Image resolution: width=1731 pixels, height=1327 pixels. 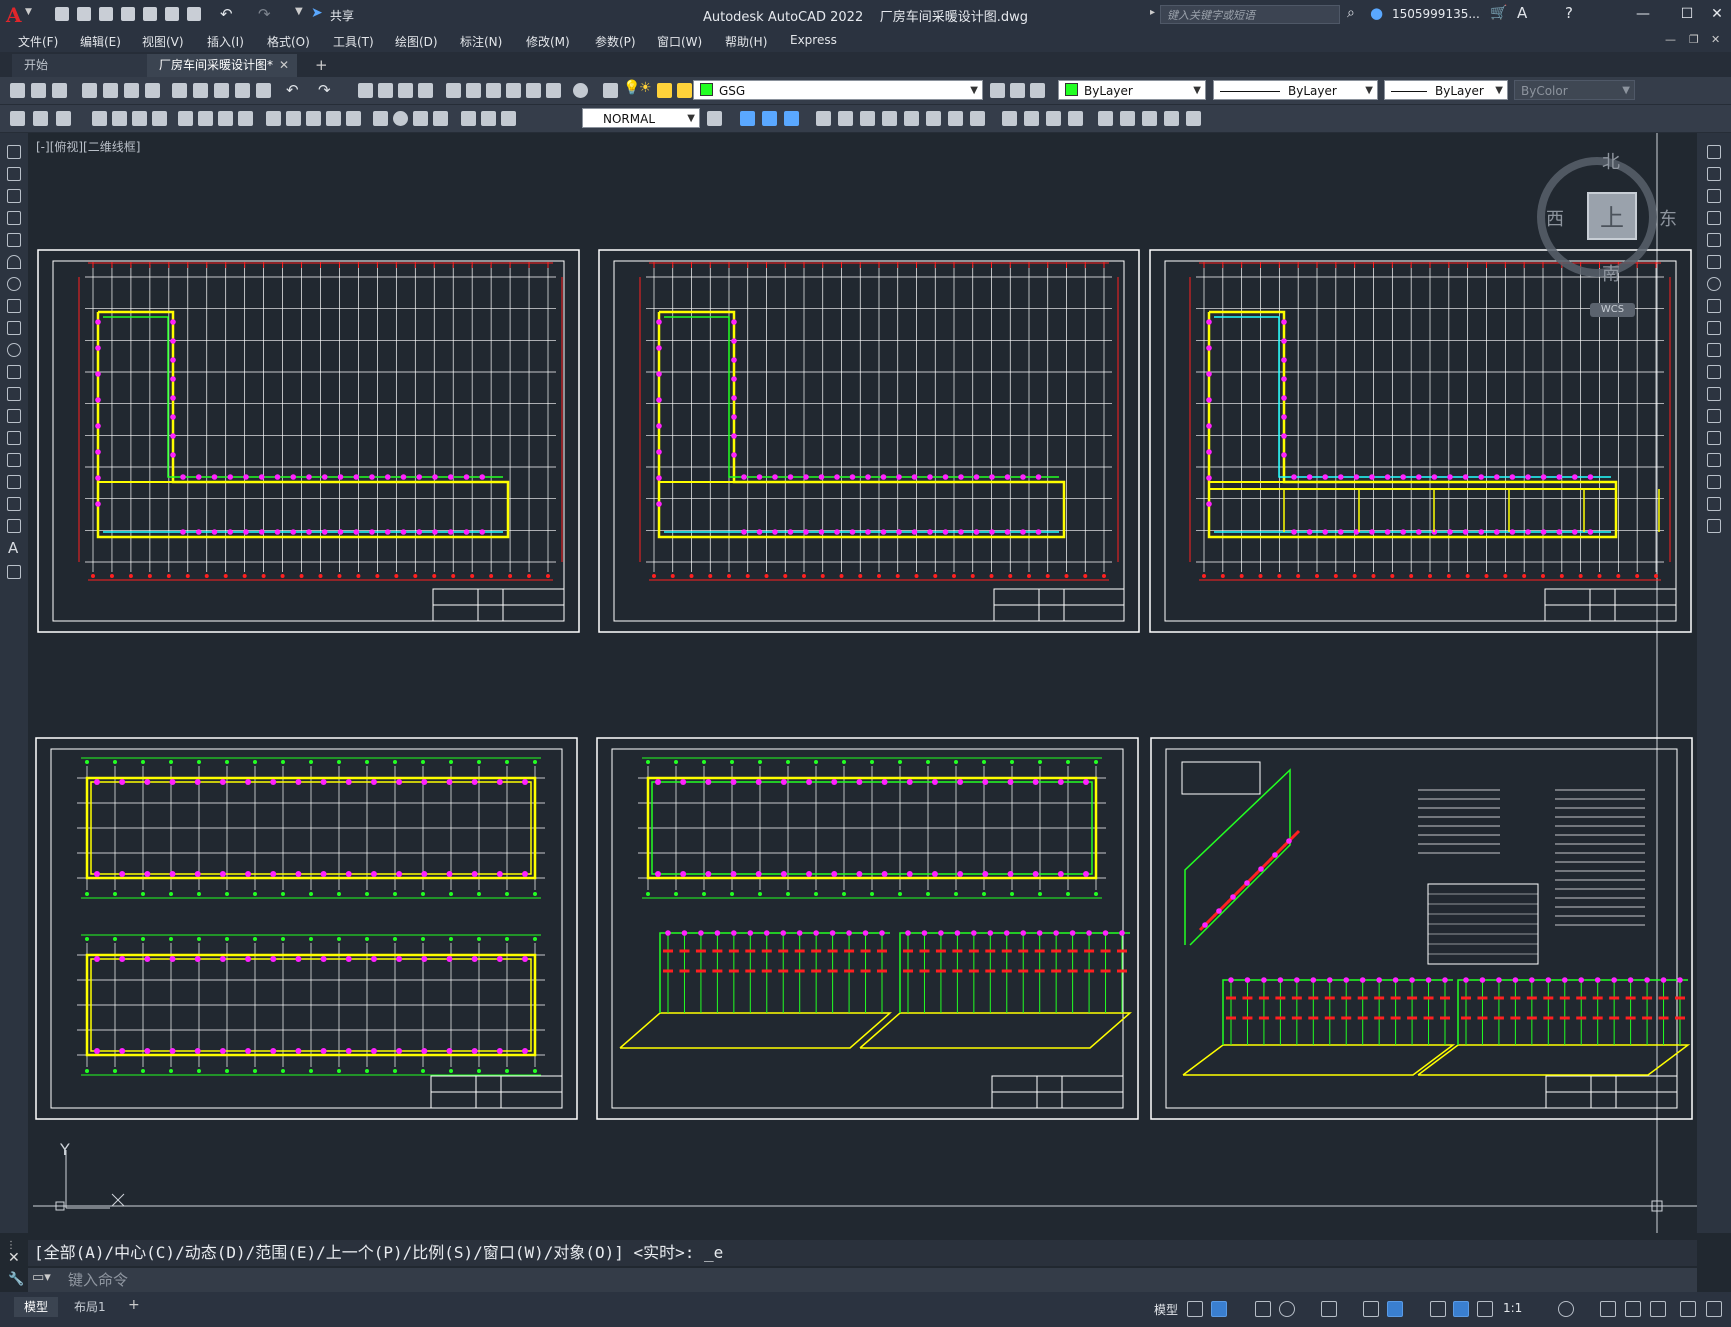 What do you see at coordinates (615, 41) in the screenshot?
I see `menu-parametric: 参数(P)` at bounding box center [615, 41].